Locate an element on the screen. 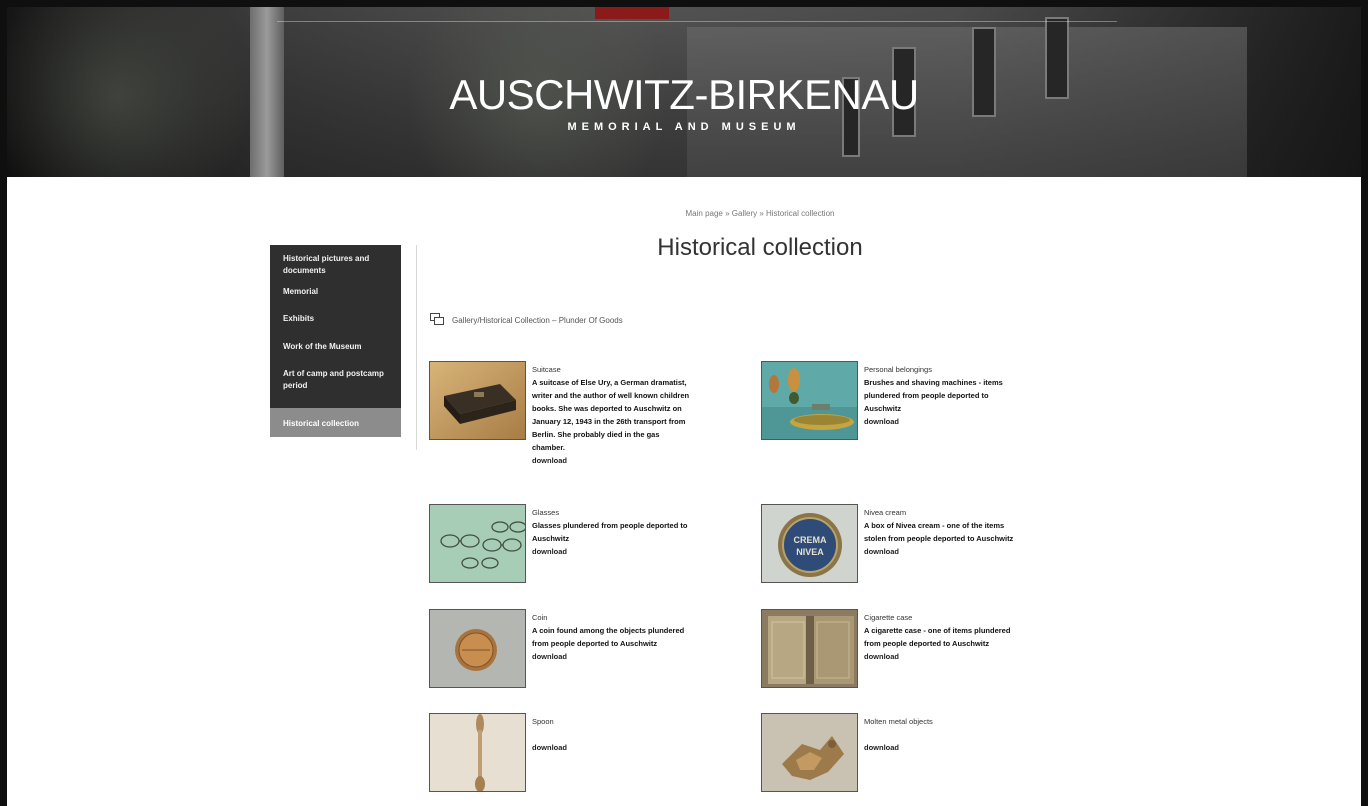 The image size is (1368, 806). item-title: Suitcase is located at coordinates (546, 369).